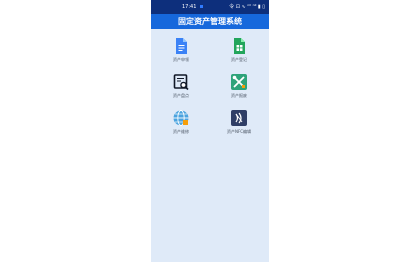 This screenshot has height=262, width=420. I want to click on status-indicators: 令 ⊡ ∿ ⁿⁱˡ ⁿⁱˡ ▮ ▯, so click(247, 7).